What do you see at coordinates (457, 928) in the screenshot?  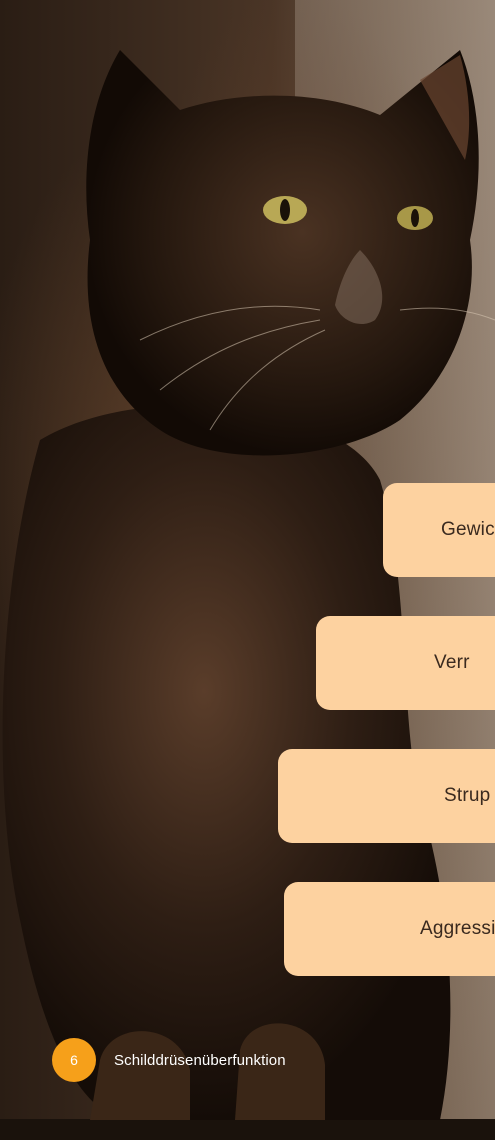 I see `symptom-label: Aggressi` at bounding box center [457, 928].